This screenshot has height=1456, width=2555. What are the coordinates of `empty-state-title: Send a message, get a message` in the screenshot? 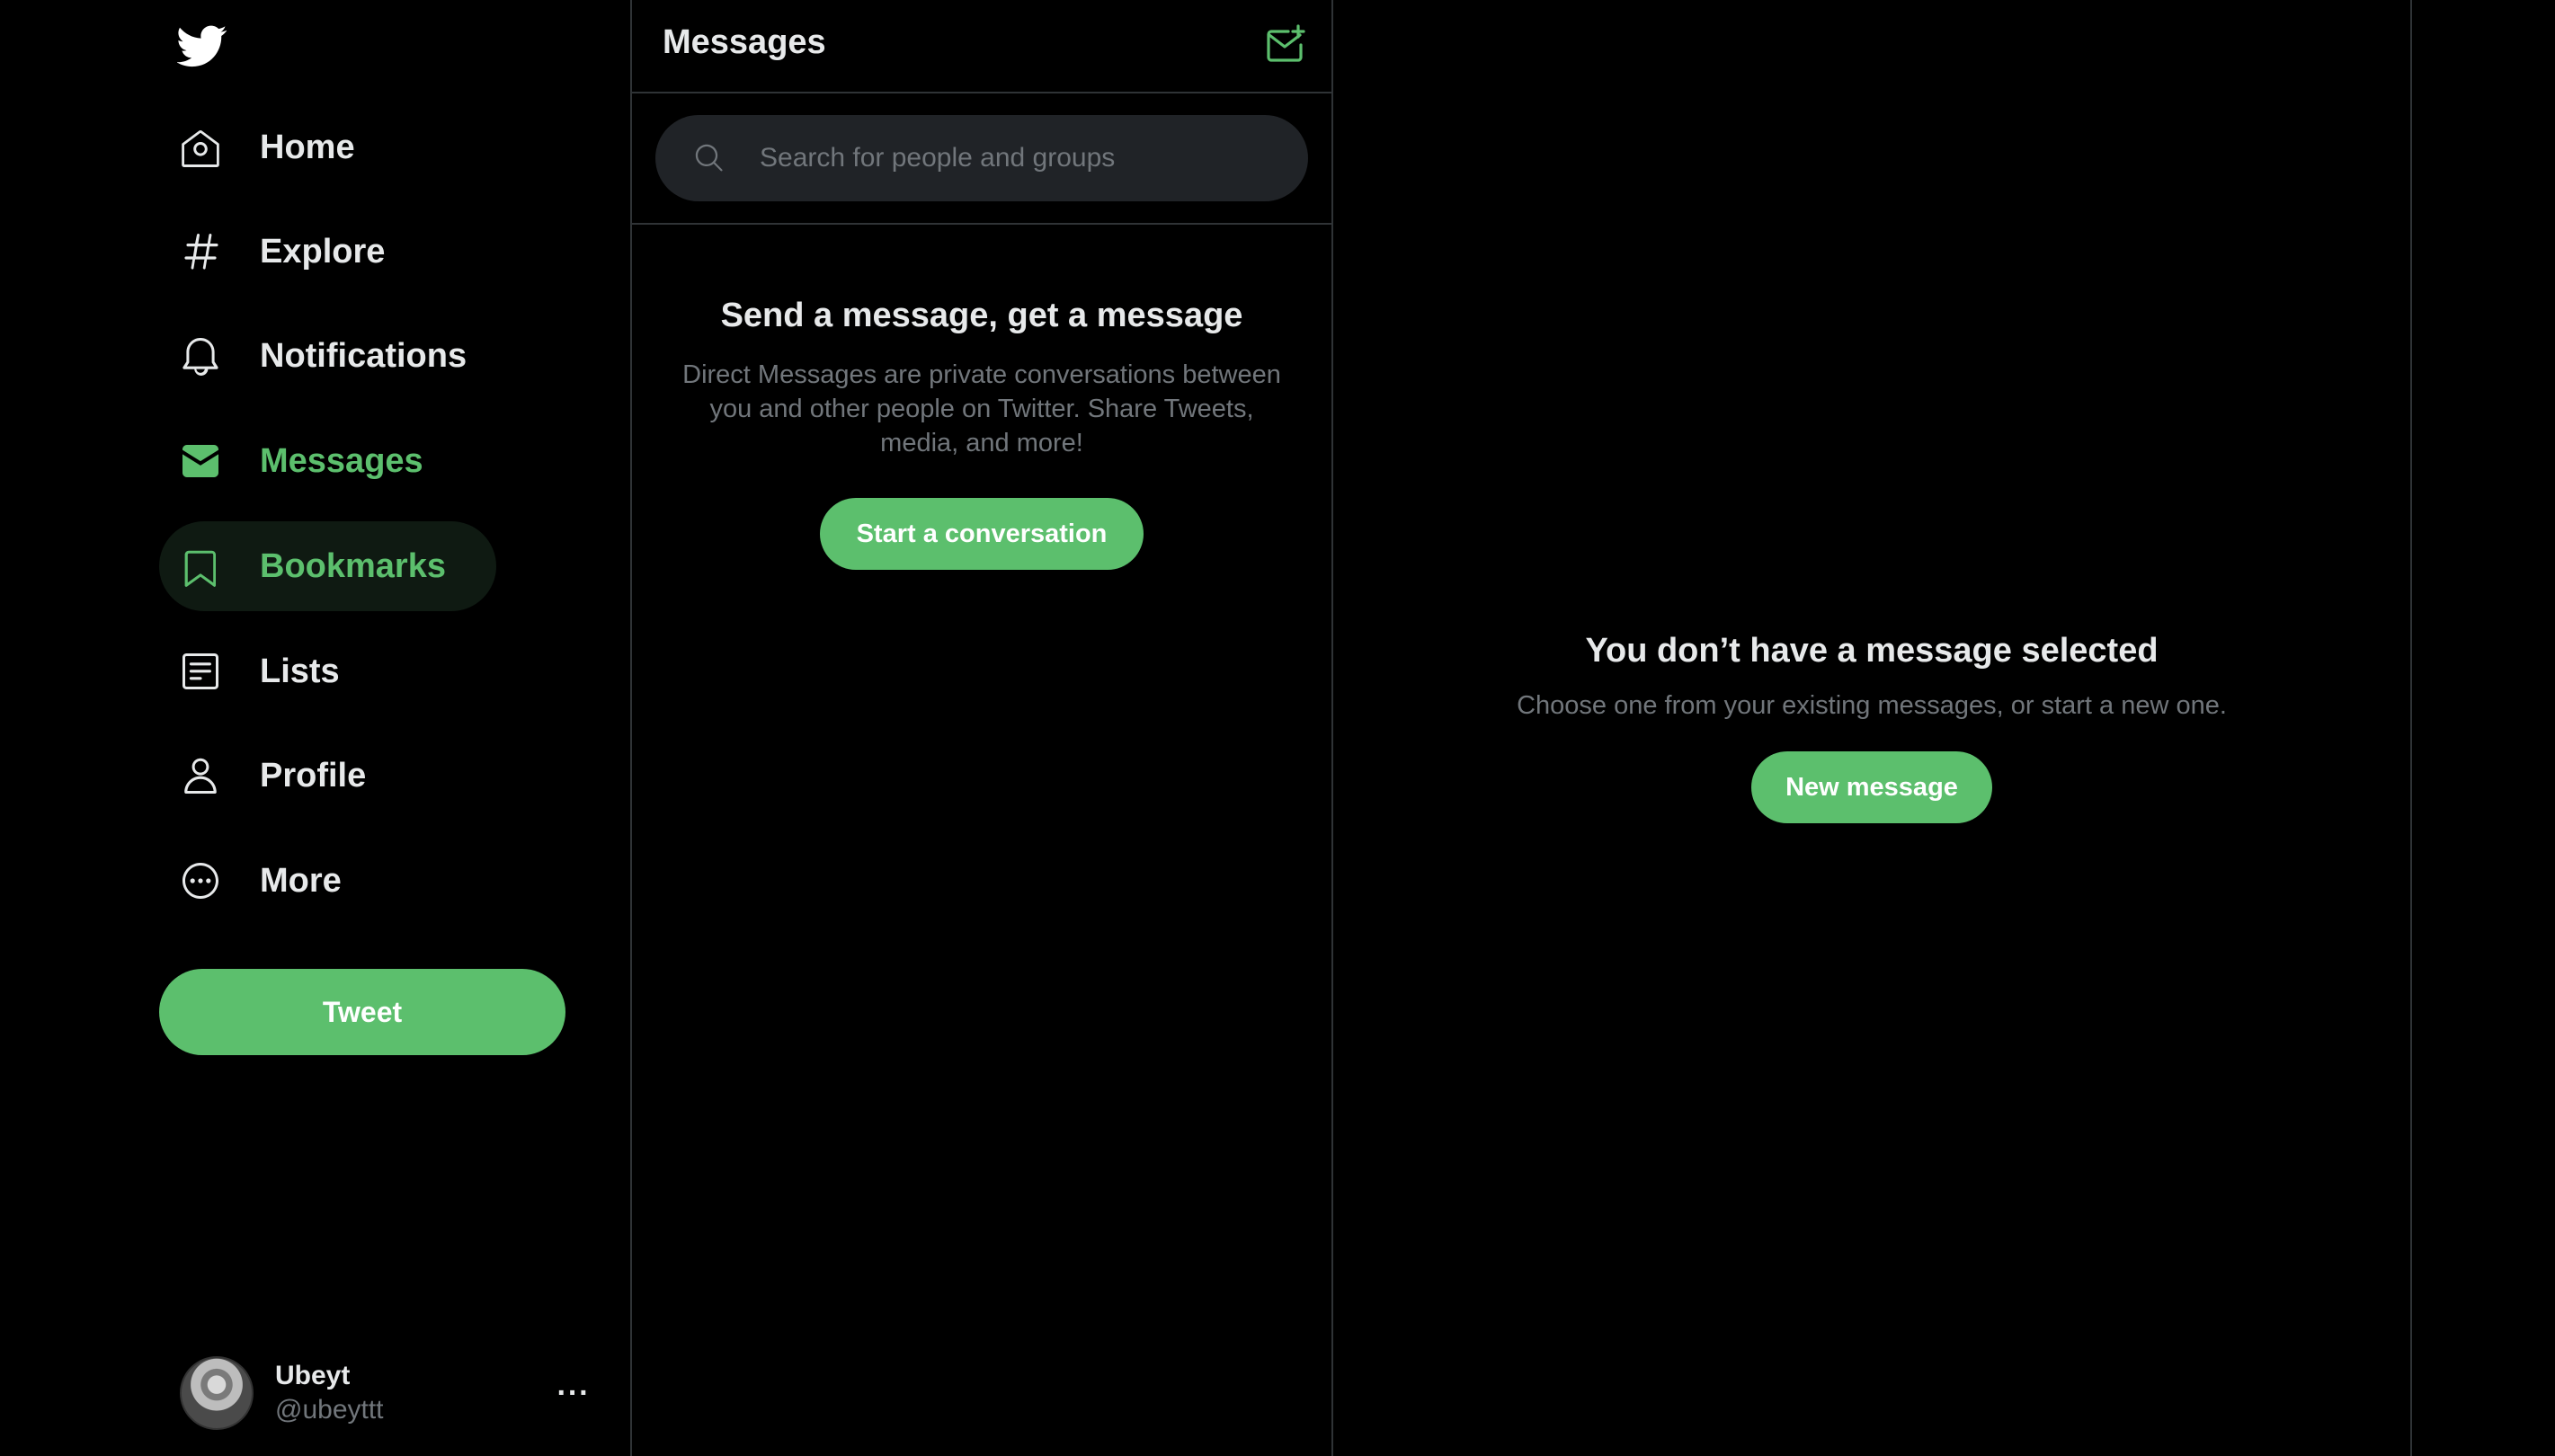 It's located at (981, 316).